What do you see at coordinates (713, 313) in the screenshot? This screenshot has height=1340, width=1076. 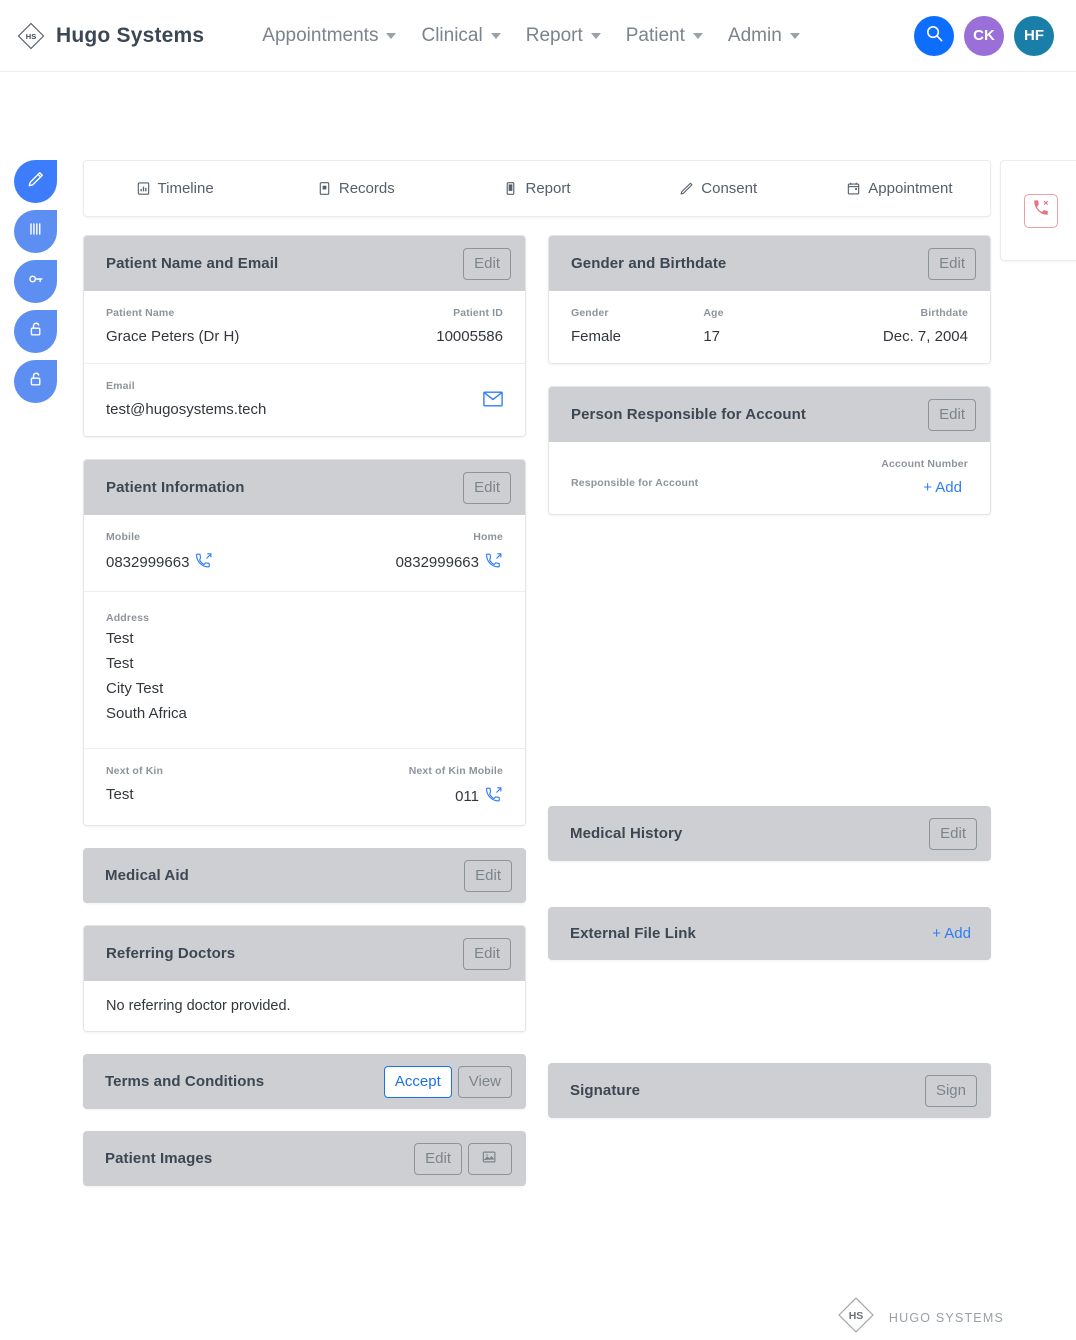 I see `field-label: Age` at bounding box center [713, 313].